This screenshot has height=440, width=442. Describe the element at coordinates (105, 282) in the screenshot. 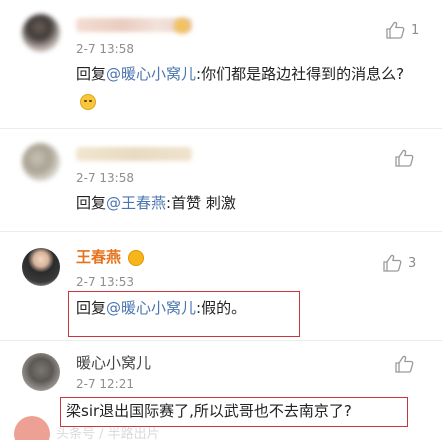

I see `comment-time: 2-7 13:53` at that location.